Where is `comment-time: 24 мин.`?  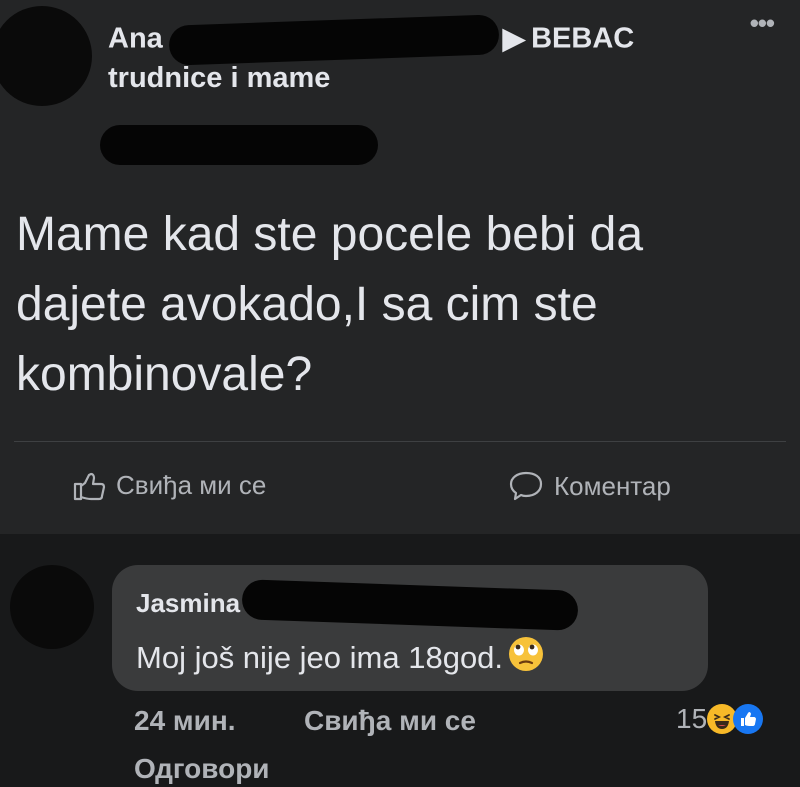
comment-time: 24 мин. is located at coordinates (185, 721).